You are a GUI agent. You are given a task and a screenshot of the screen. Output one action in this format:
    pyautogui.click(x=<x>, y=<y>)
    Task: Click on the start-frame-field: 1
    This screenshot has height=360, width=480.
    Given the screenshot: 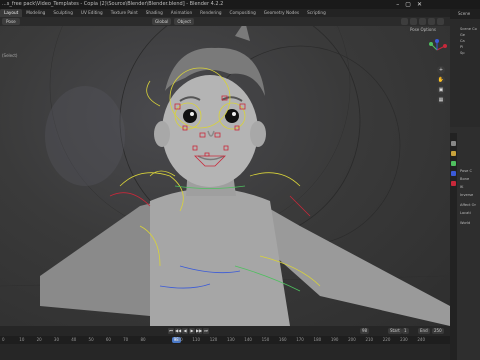 What is the action you would take?
    pyautogui.click(x=405, y=331)
    